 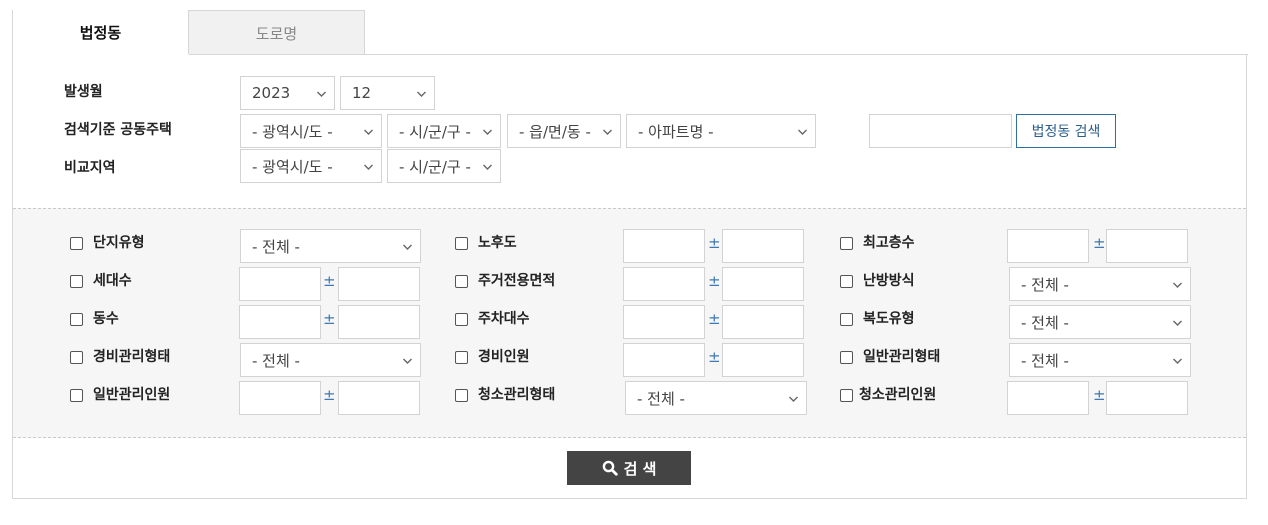 What do you see at coordinates (504, 357) in the screenshot?
I see `security-staff-label: 경비인원` at bounding box center [504, 357].